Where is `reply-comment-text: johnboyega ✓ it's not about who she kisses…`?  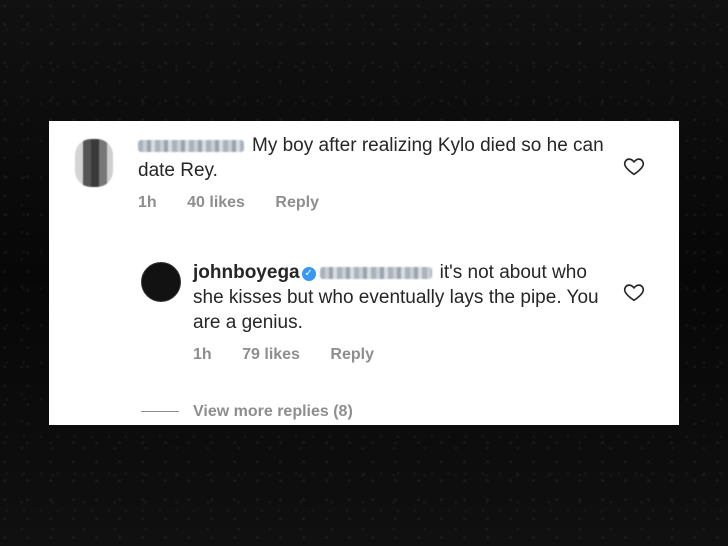
reply-comment-text: johnboyega ✓ it's not about who she kisses… is located at coordinates (396, 297).